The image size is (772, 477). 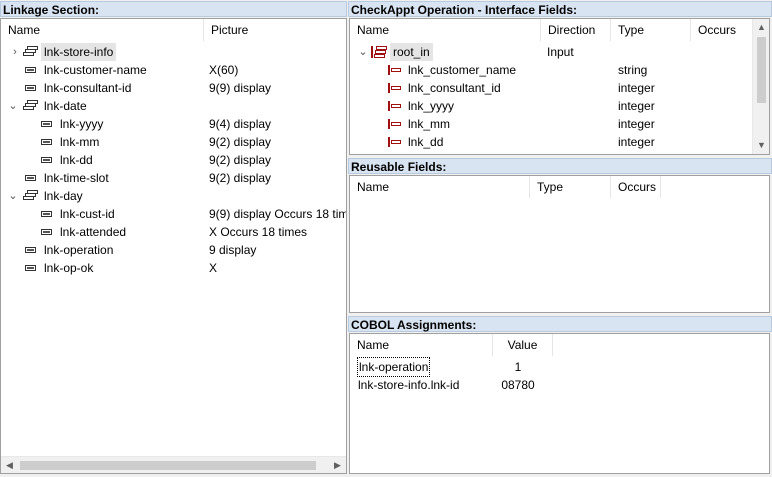 What do you see at coordinates (275, 30) in the screenshot?
I see `linkage-col-picture: Picture` at bounding box center [275, 30].